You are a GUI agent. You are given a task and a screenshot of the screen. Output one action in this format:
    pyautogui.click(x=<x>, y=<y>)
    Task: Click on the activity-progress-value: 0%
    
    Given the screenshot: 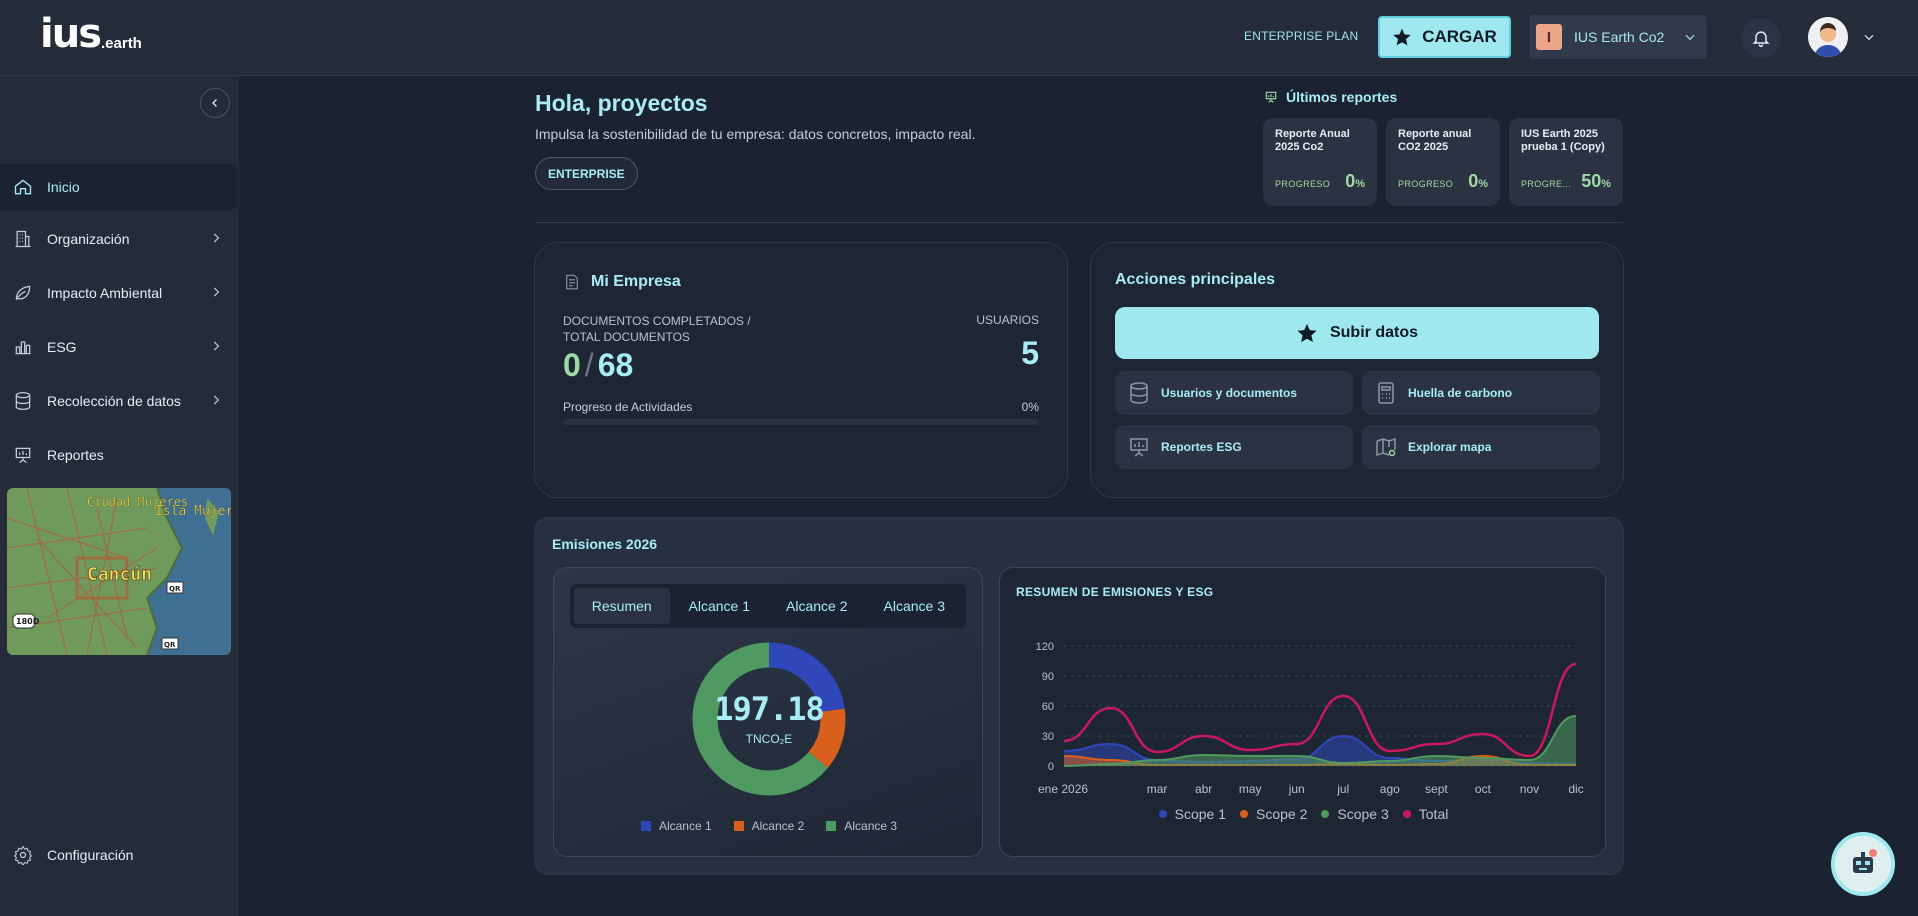 What is the action you would take?
    pyautogui.click(x=1030, y=407)
    